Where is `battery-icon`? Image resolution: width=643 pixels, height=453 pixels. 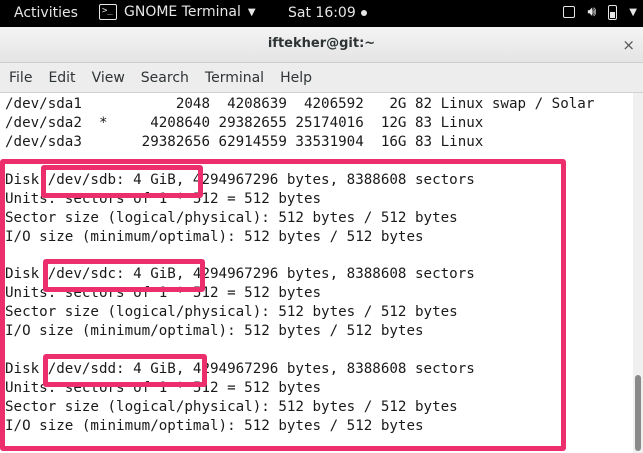
battery-icon is located at coordinates (613, 12).